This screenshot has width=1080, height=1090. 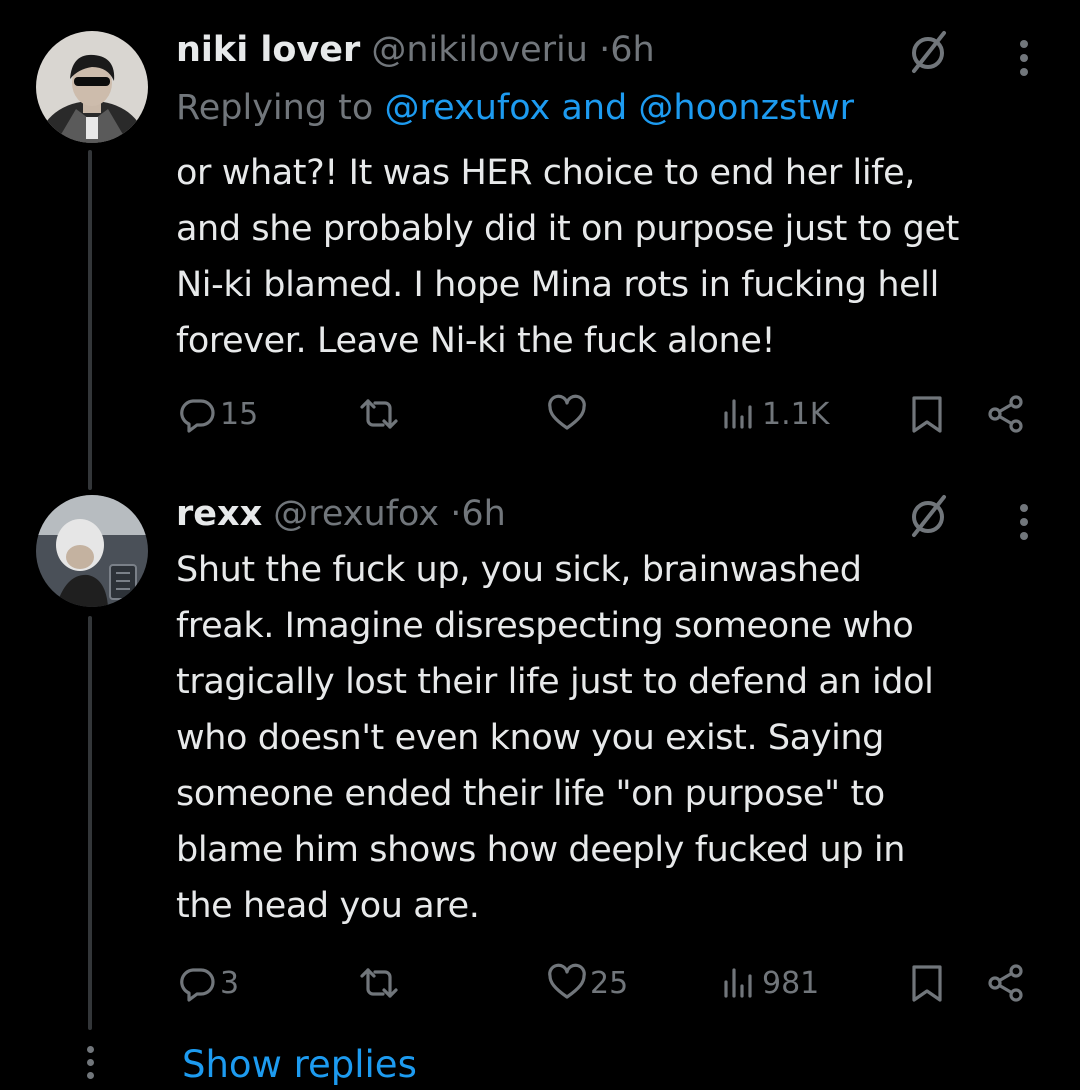 What do you see at coordinates (479, 50) in the screenshot?
I see `handle: @nikiloveriu` at bounding box center [479, 50].